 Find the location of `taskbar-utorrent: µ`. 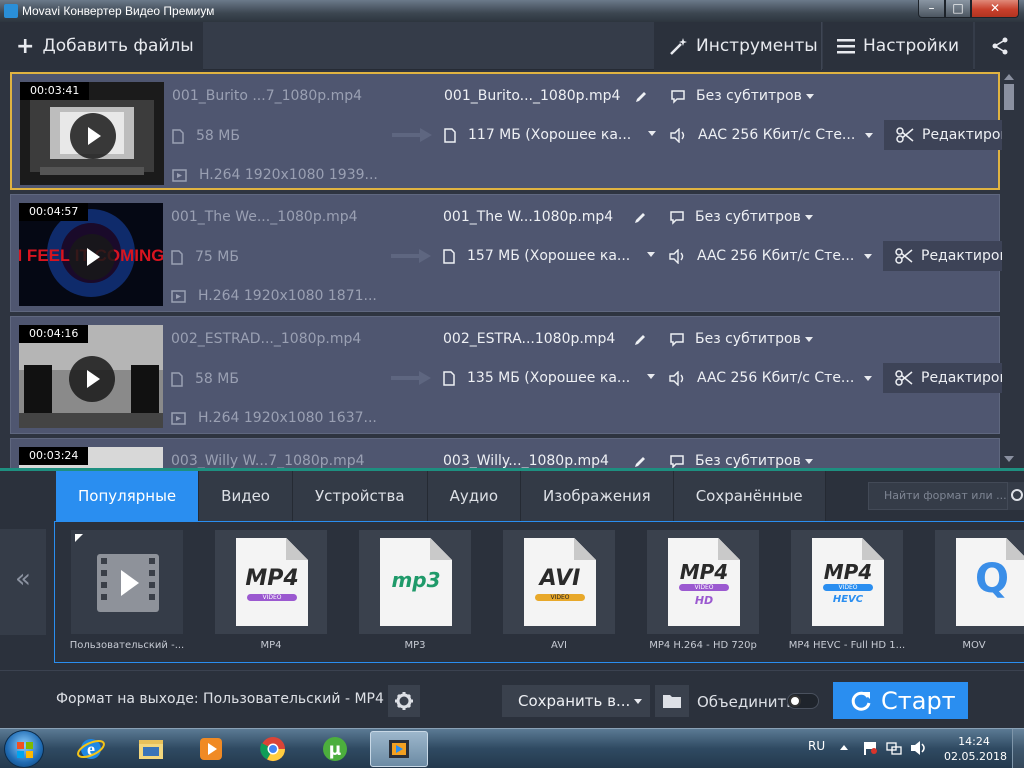

taskbar-utorrent: µ is located at coordinates (335, 749).